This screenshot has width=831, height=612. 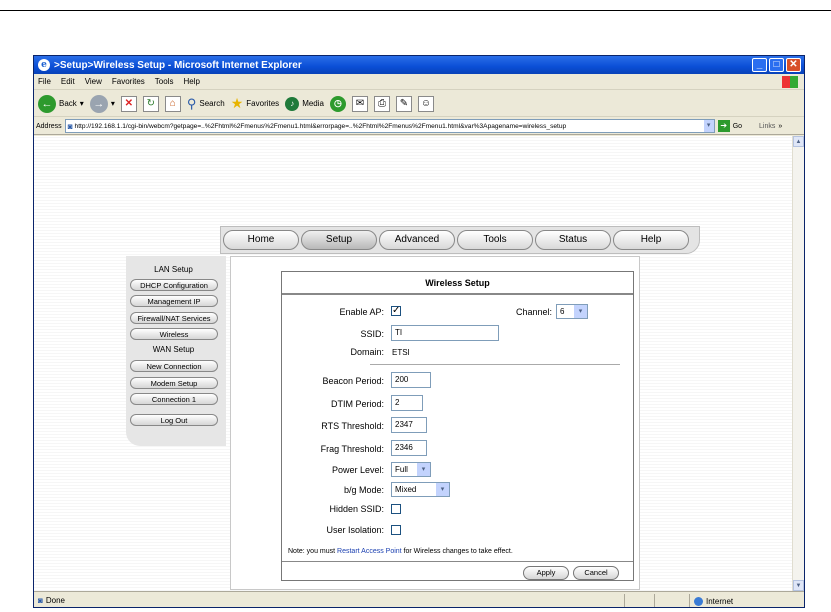 What do you see at coordinates (68, 81) in the screenshot?
I see `menu-edit: Edit` at bounding box center [68, 81].